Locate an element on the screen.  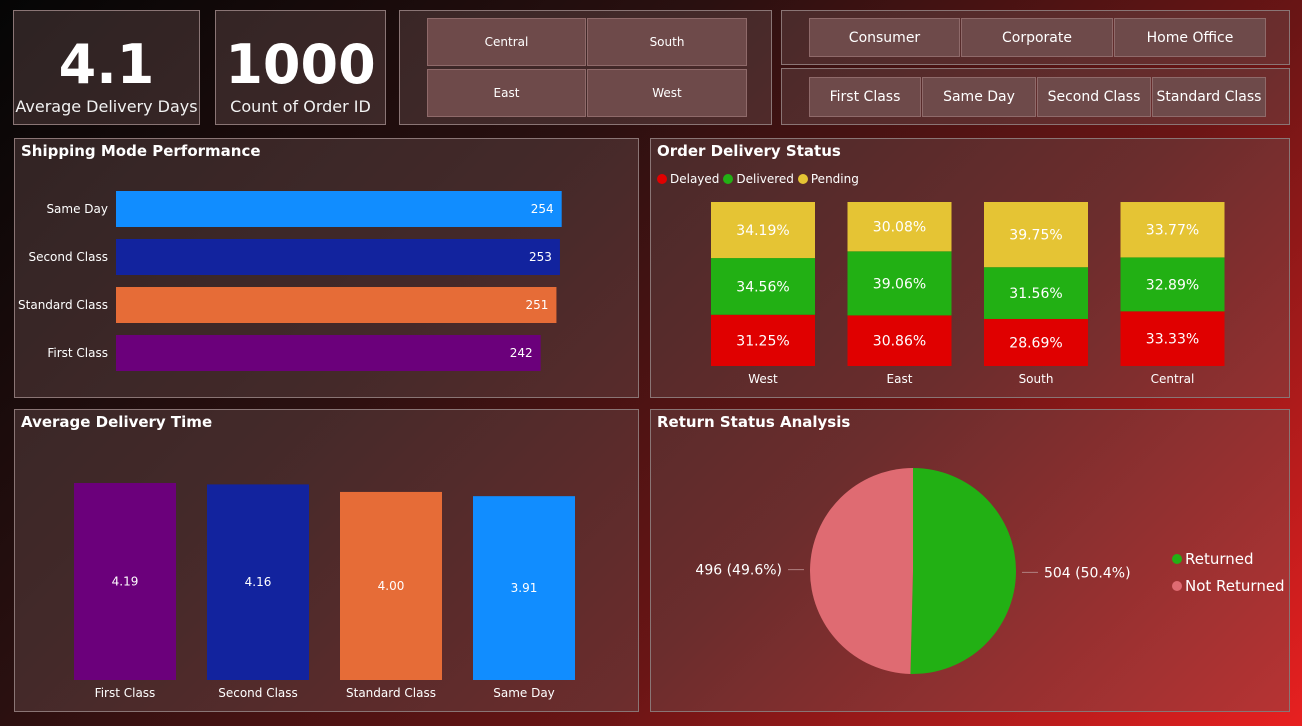
slicer-label: East is located at coordinates (506, 93).